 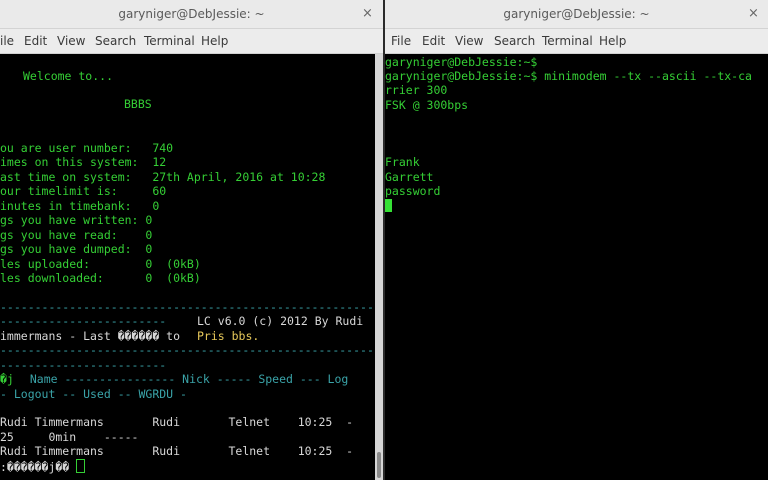 I want to click on user-table-header-2: - Logout -- Used -- WGRDU -, so click(x=93, y=394).